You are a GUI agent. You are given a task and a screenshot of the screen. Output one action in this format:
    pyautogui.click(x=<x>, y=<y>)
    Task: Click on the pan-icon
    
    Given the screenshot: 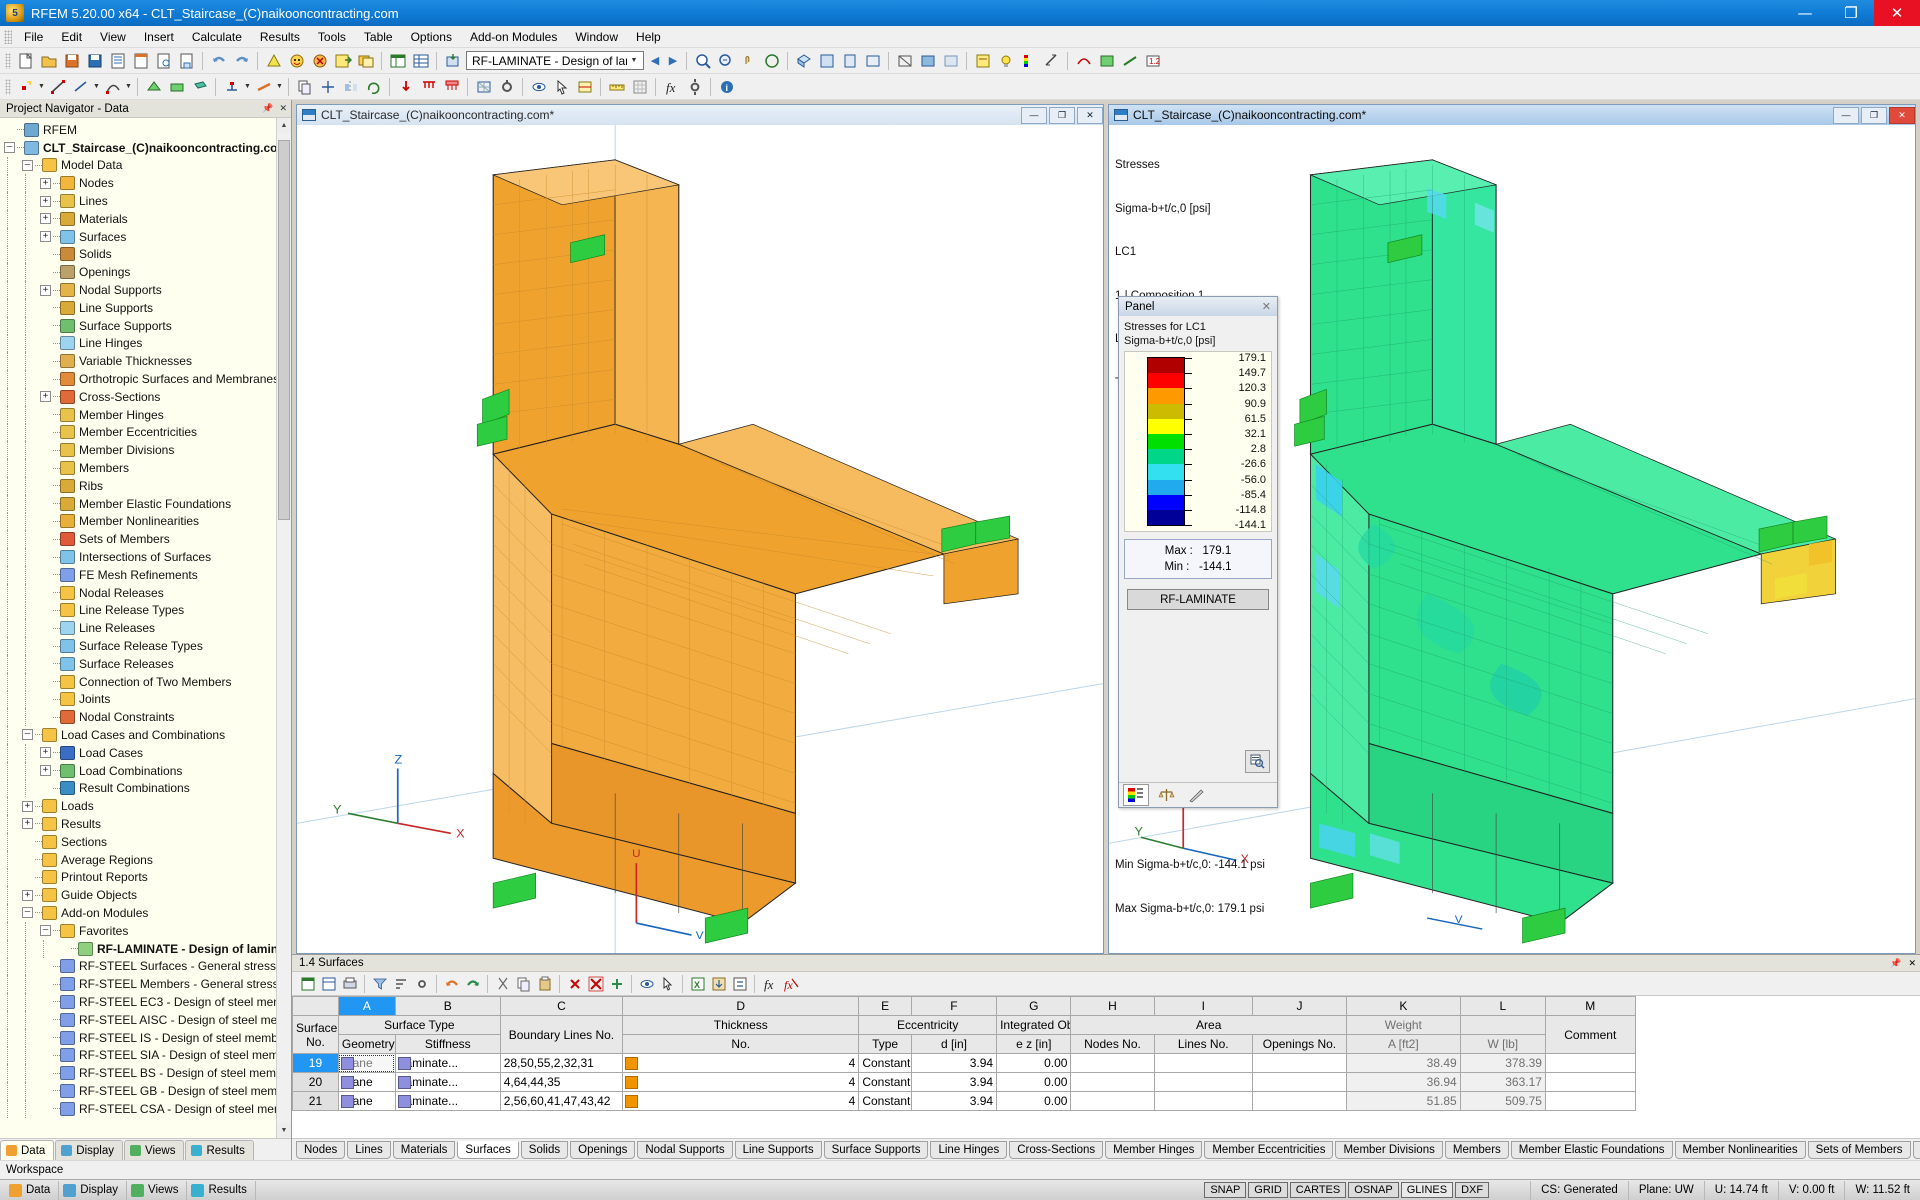 What is the action you would take?
    pyautogui.click(x=748, y=60)
    